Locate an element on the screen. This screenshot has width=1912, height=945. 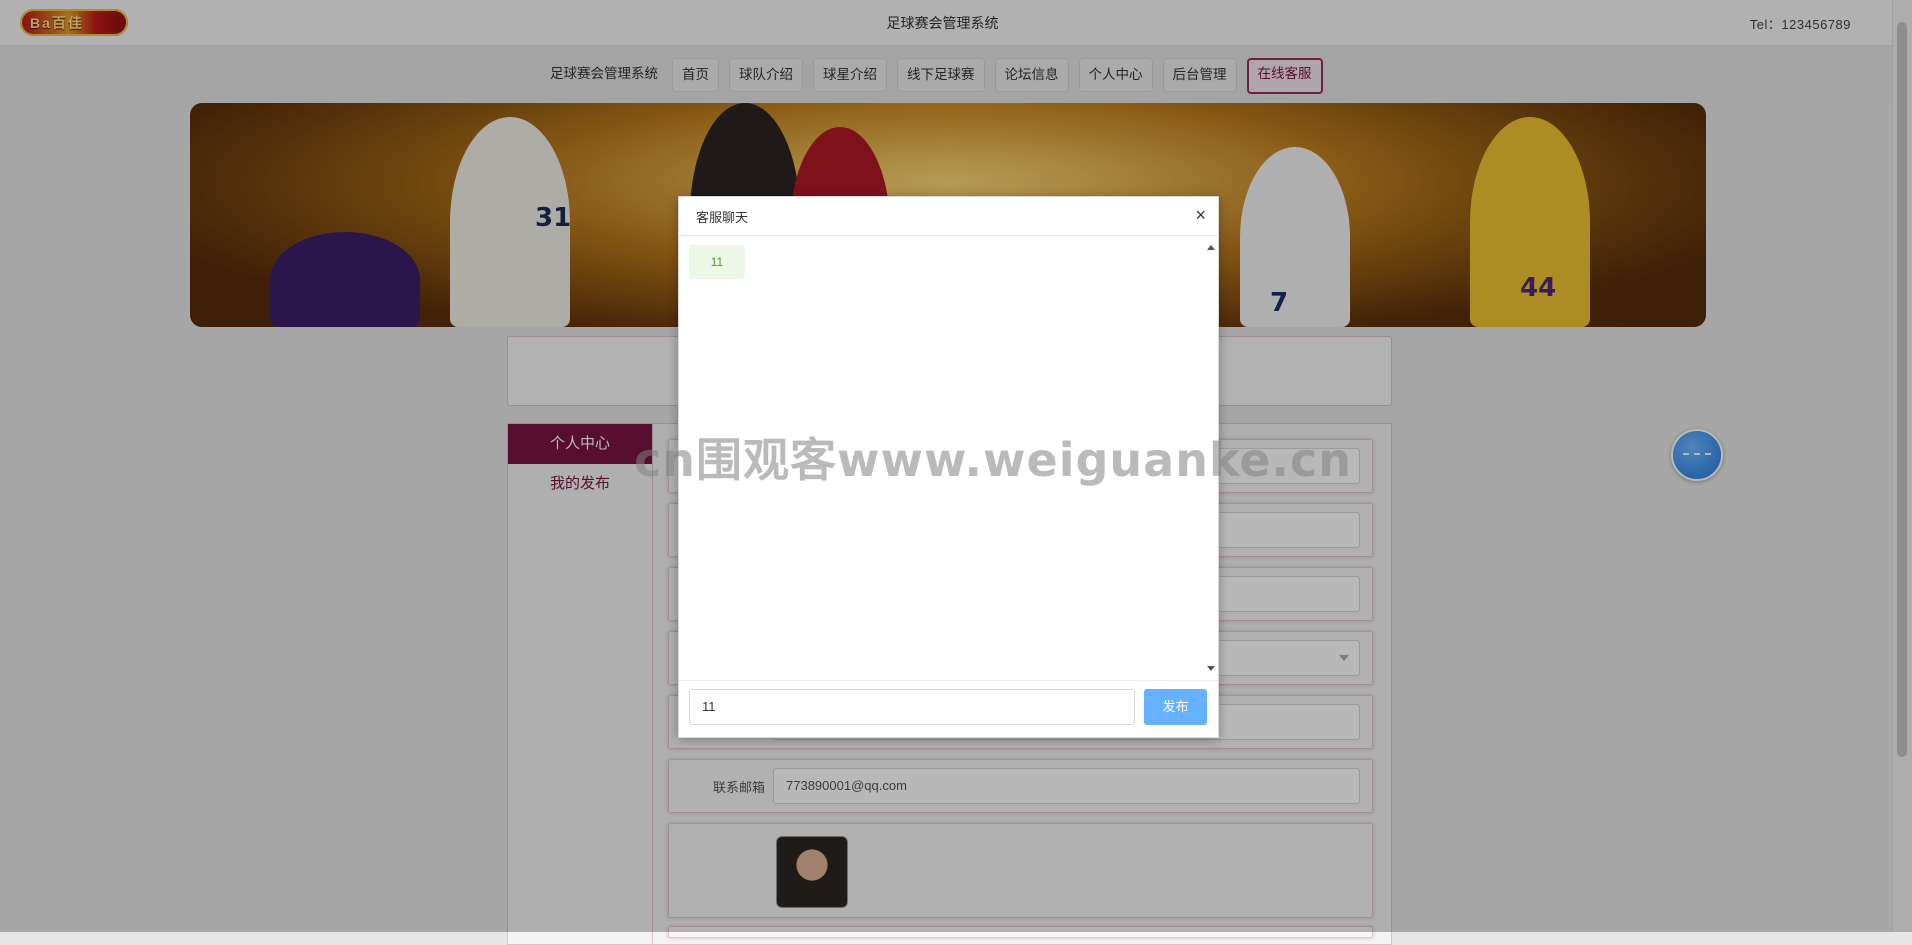
scroll-up-arrow-icon is located at coordinates (1211, 247).